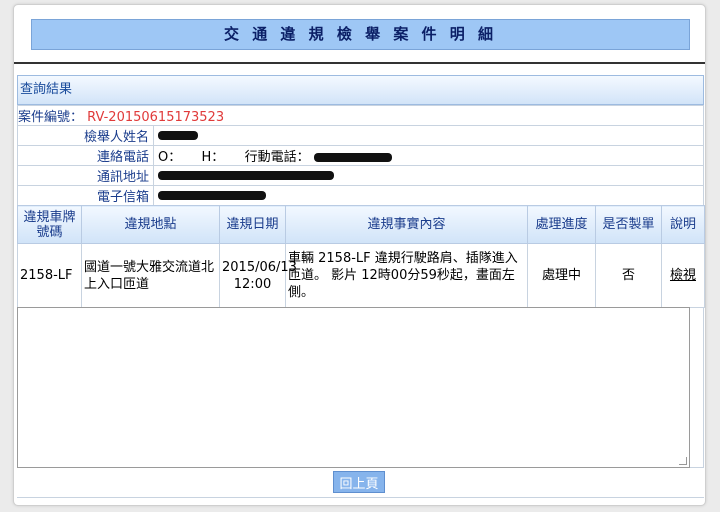 The height and width of the screenshot is (512, 720). I want to click on phone-row: 連絡電話 O： H： 行動電話：, so click(360, 155).